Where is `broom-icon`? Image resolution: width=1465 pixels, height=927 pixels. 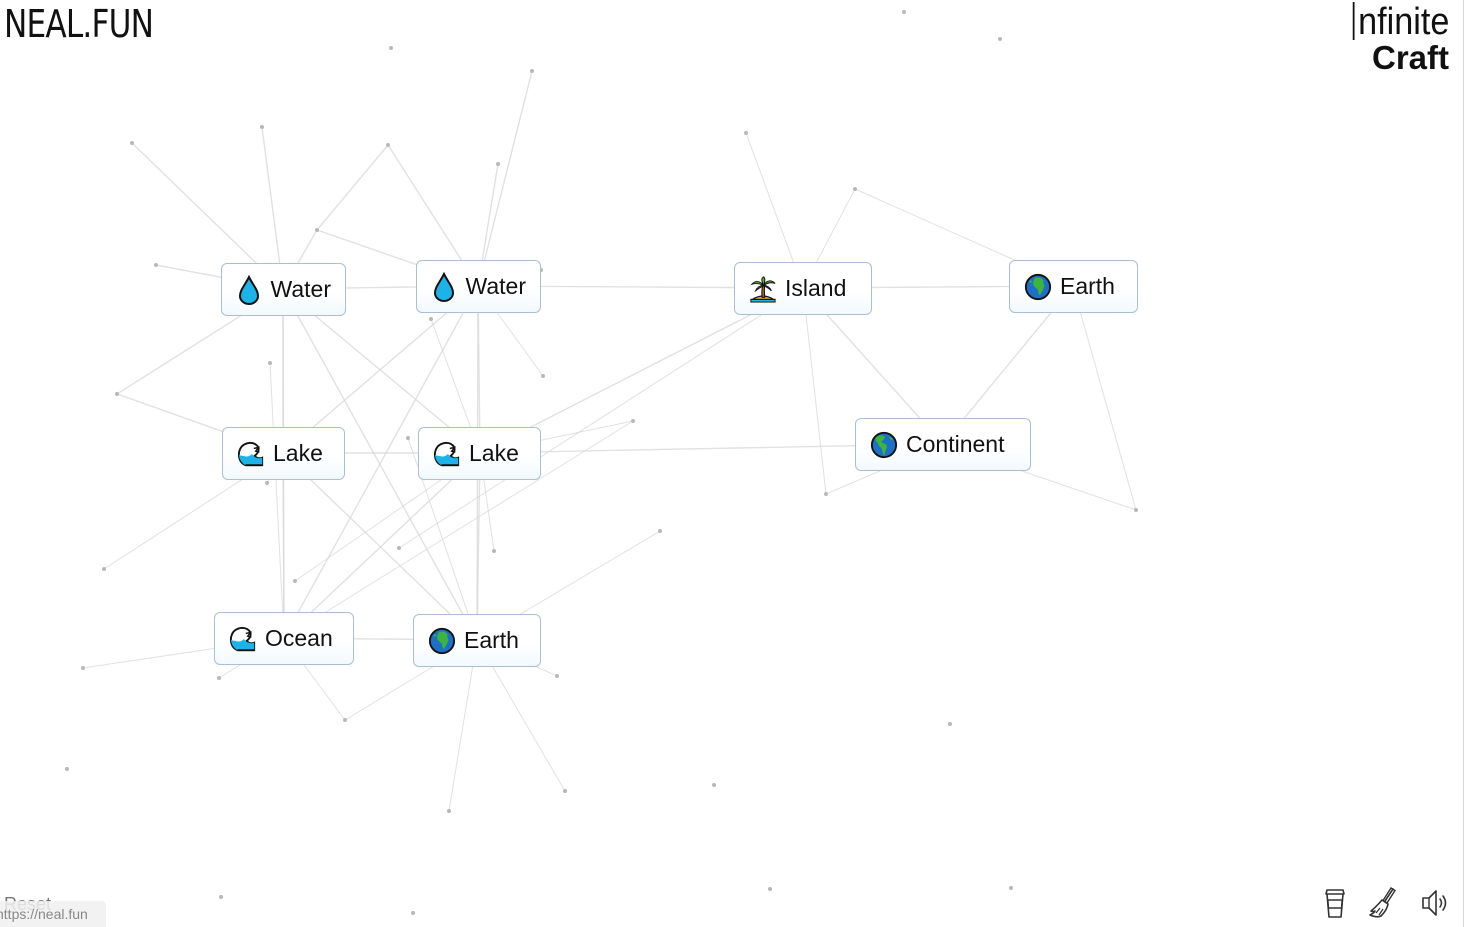 broom-icon is located at coordinates (1382, 902).